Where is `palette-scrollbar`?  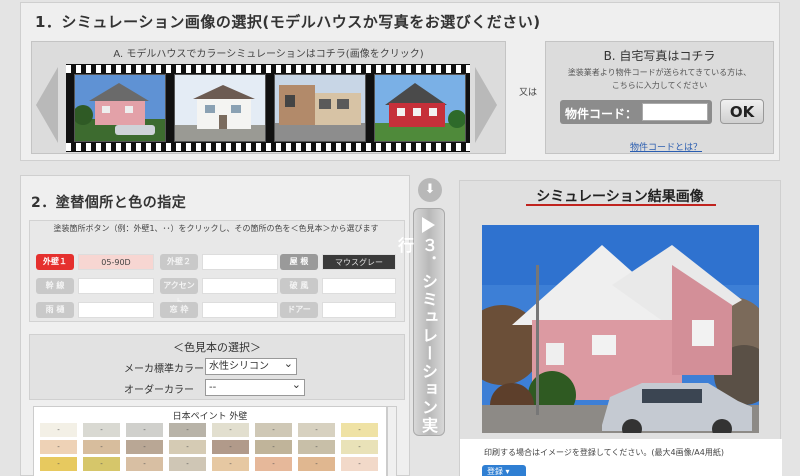
palette-scrollbar is located at coordinates (392, 441).